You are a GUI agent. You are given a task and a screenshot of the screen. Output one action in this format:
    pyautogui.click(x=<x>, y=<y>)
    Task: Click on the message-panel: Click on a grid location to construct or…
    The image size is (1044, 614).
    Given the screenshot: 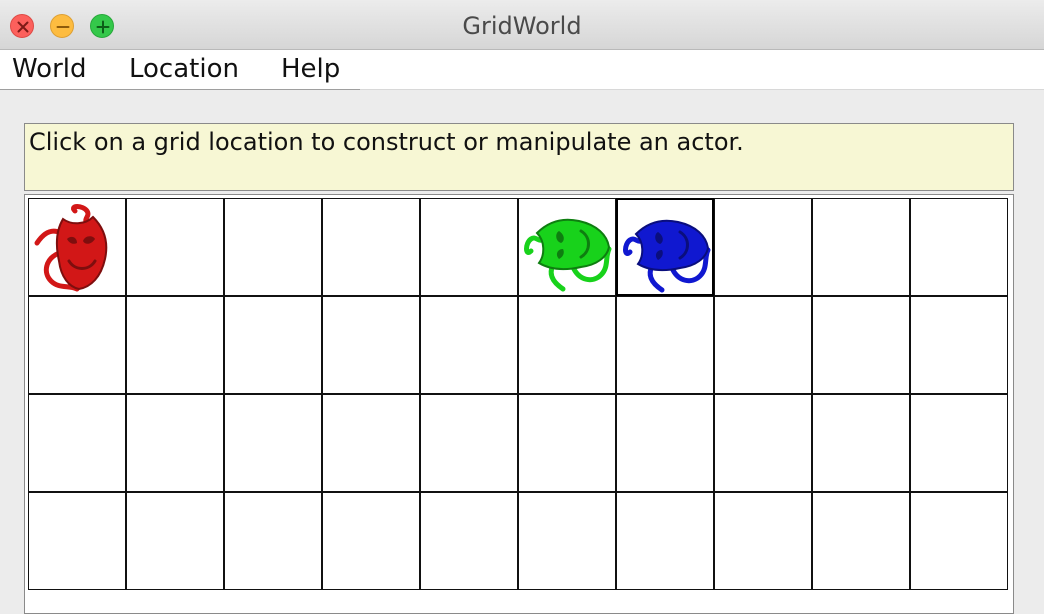 What is the action you would take?
    pyautogui.click(x=519, y=157)
    